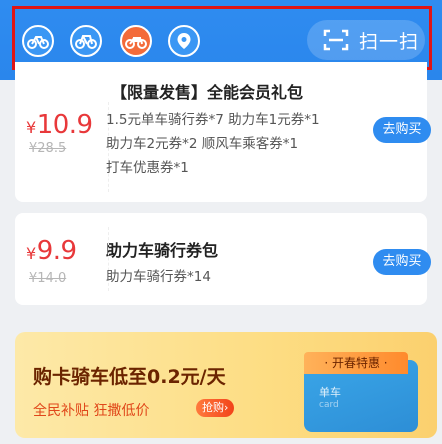 The image size is (442, 444). What do you see at coordinates (356, 363) in the screenshot?
I see `card-tag: · 开春特惠 ·` at bounding box center [356, 363].